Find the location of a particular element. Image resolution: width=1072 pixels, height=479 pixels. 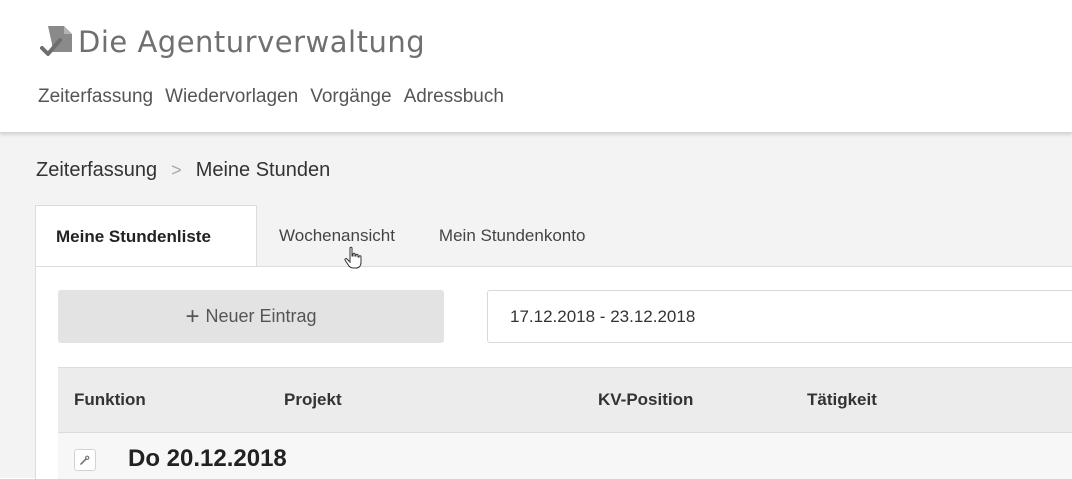

date-range-value: 17.12.2018 - 23.12.2018 is located at coordinates (603, 316).